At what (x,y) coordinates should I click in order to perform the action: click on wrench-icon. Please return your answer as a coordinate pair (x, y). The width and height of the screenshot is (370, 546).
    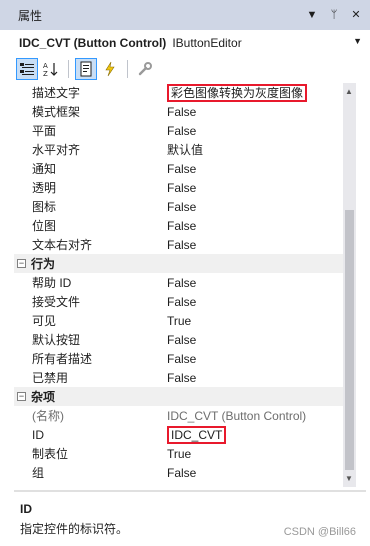
    Looking at the image, I should click on (145, 69).